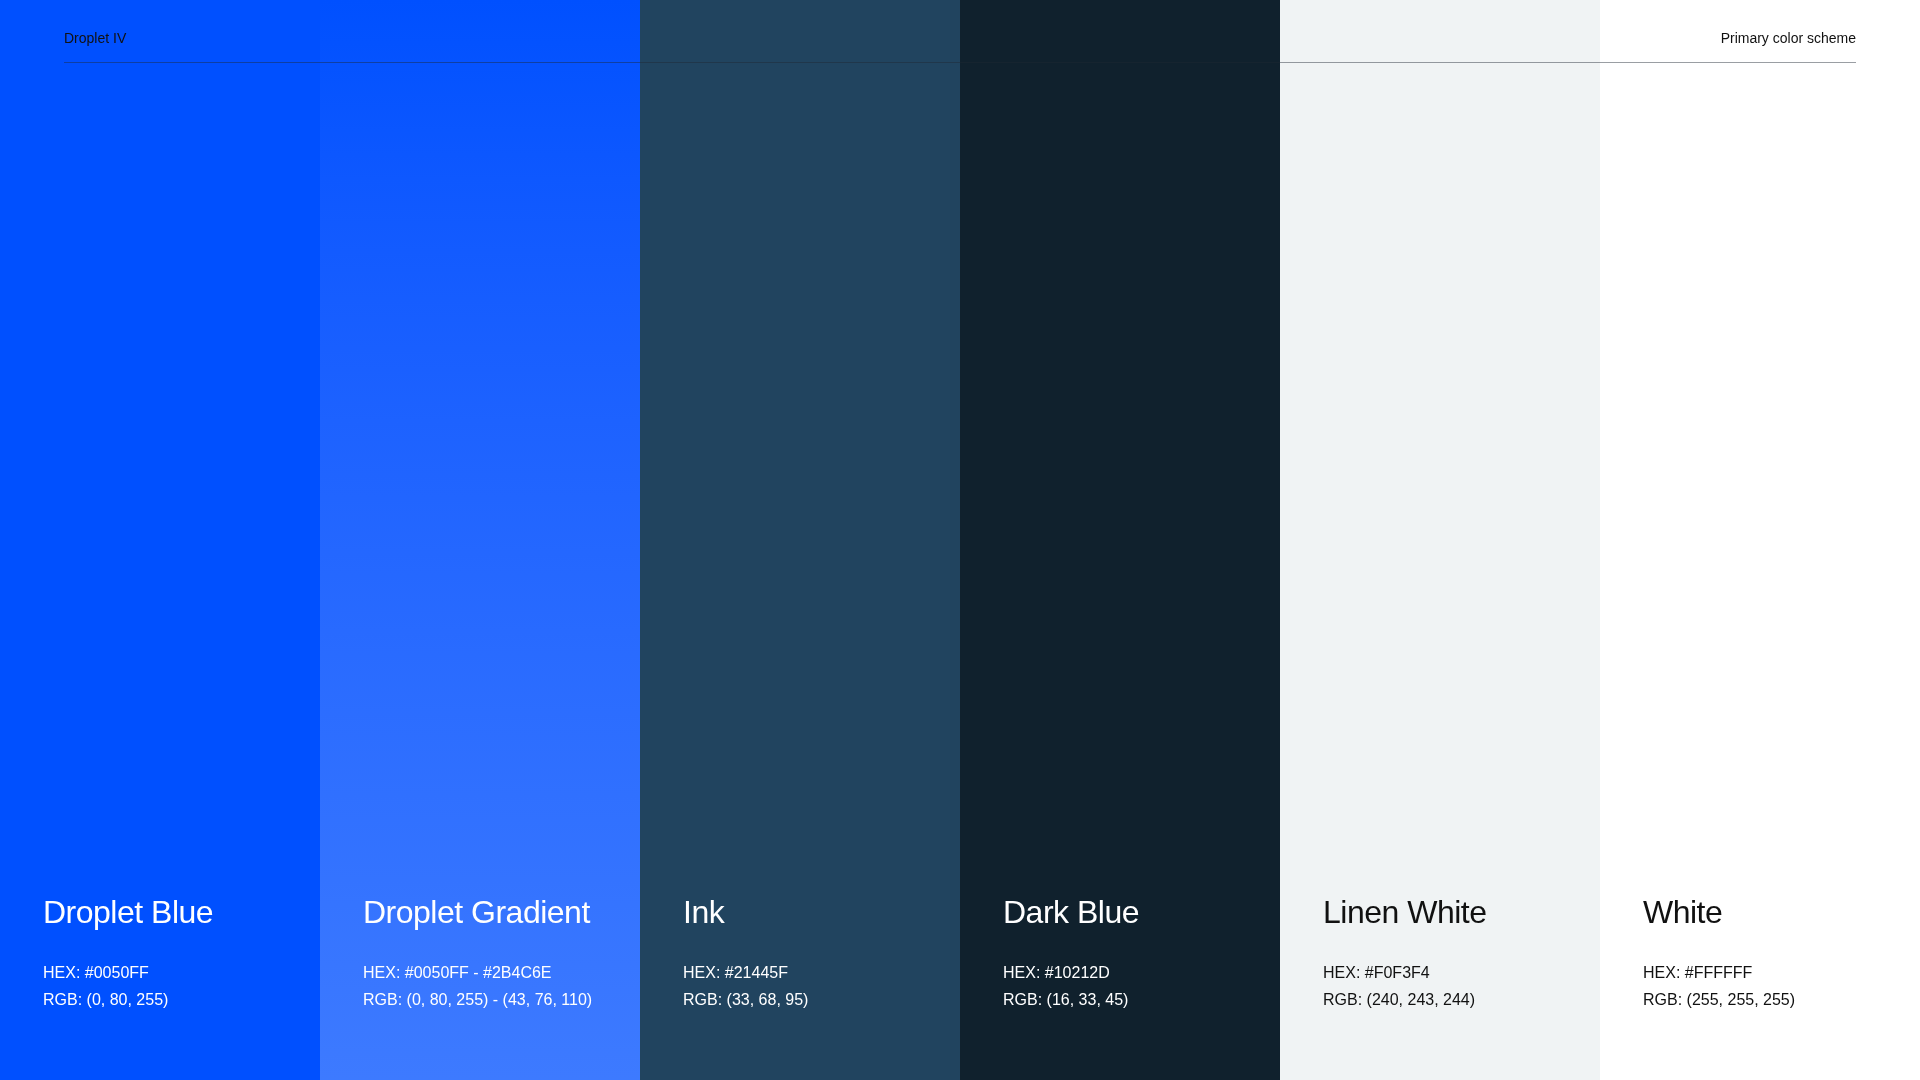  Describe the element at coordinates (106, 1000) in the screenshot. I see `rgb-value: RGB: (0, 80, 255)` at that location.